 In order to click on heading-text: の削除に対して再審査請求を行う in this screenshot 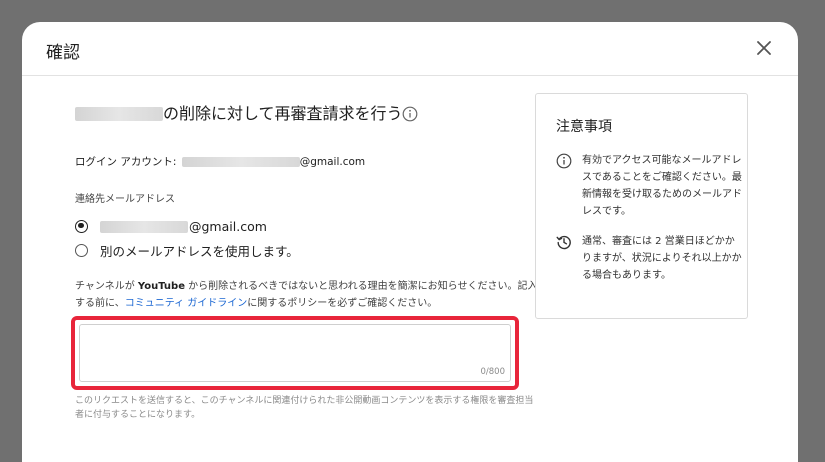, I will do `click(283, 113)`.